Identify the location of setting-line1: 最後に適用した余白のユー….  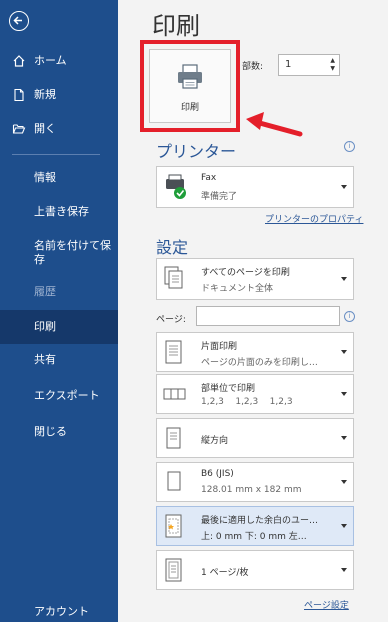
(260, 521).